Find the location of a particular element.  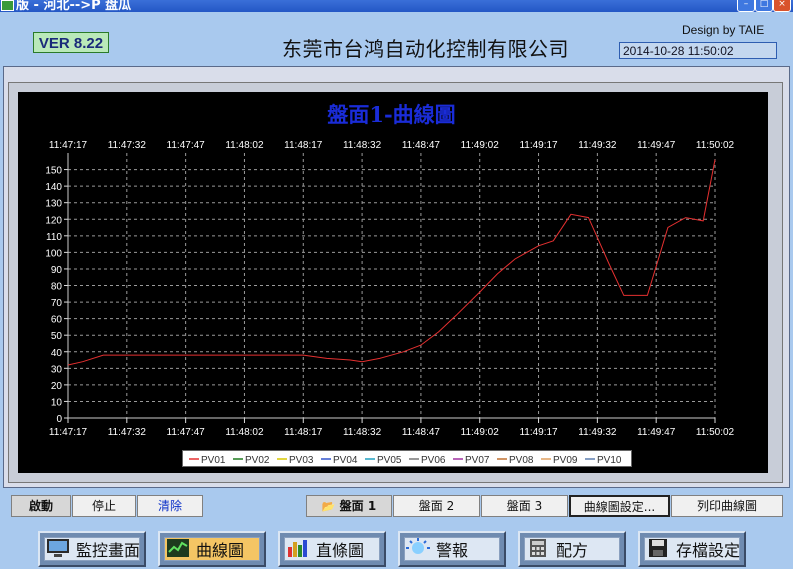

x-tick-label-bottom: 11:48:32 is located at coordinates (362, 432).